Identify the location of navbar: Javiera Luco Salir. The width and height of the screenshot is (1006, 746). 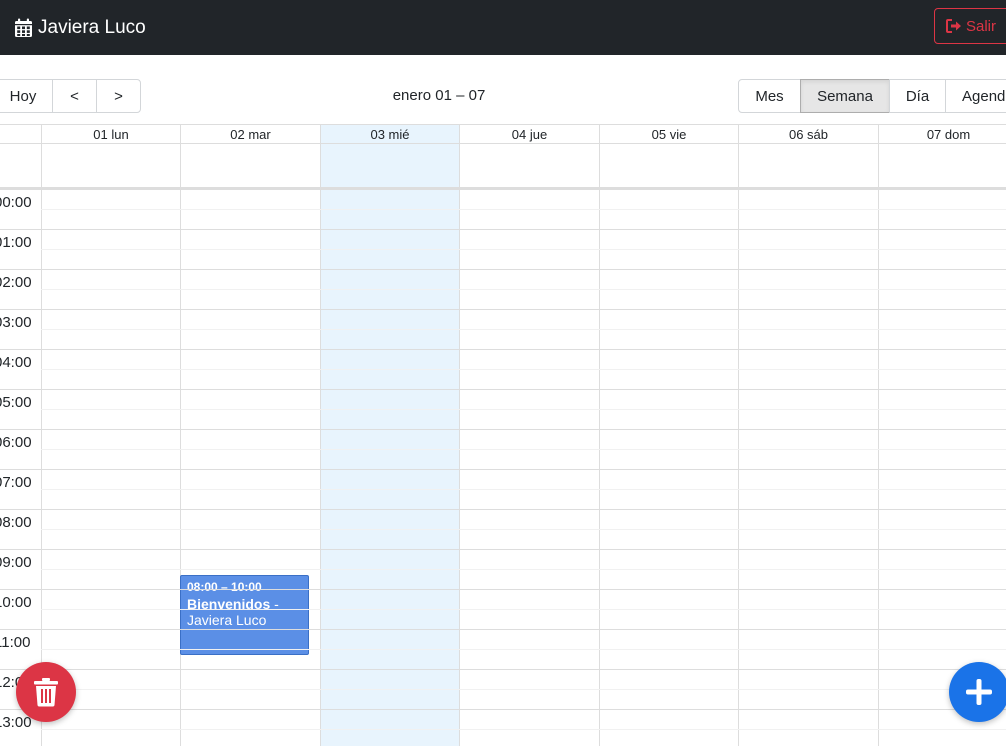
(503, 27).